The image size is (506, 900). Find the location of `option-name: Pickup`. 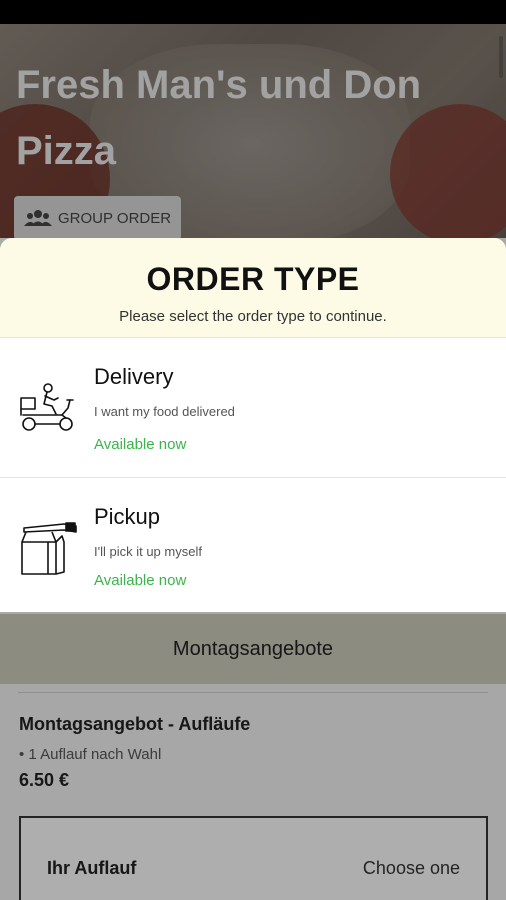

option-name: Pickup is located at coordinates (127, 516).